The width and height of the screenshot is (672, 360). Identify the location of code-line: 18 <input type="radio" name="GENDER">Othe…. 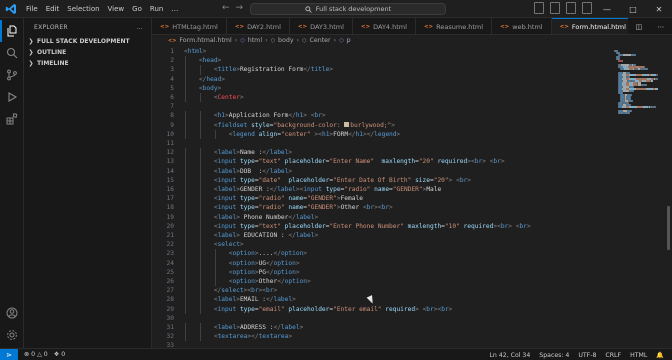
(412, 208).